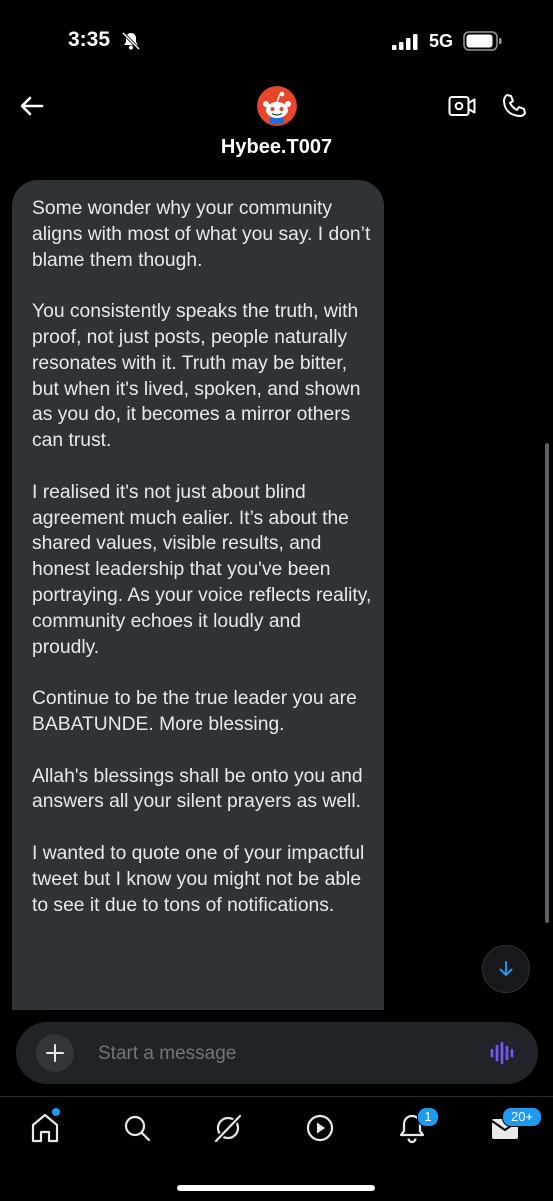  Describe the element at coordinates (482, 41) in the screenshot. I see `battery-icon` at that location.